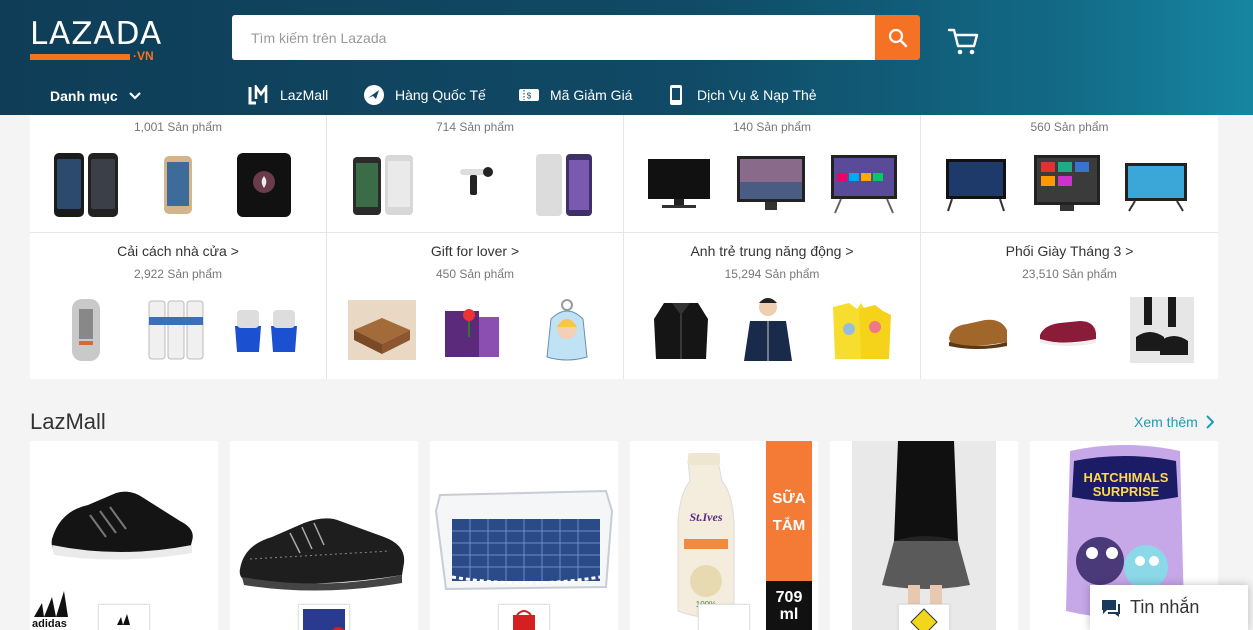  I want to click on nav-item-voucher: $ Mã Giảm Giá, so click(575, 95).